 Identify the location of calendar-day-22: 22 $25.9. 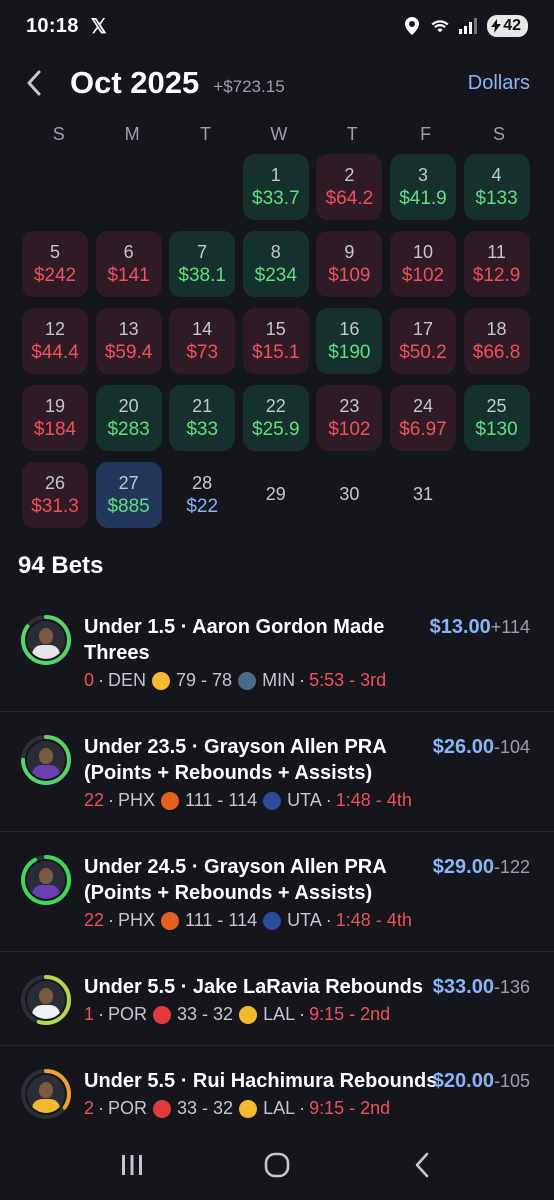
(275, 418).